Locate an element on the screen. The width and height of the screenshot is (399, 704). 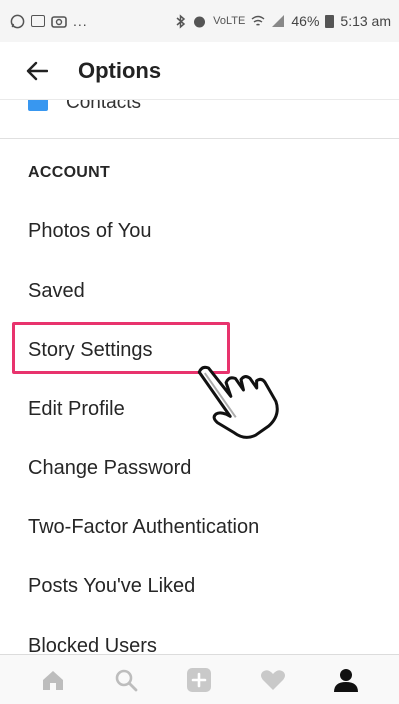
home-icon is located at coordinates (52, 680).